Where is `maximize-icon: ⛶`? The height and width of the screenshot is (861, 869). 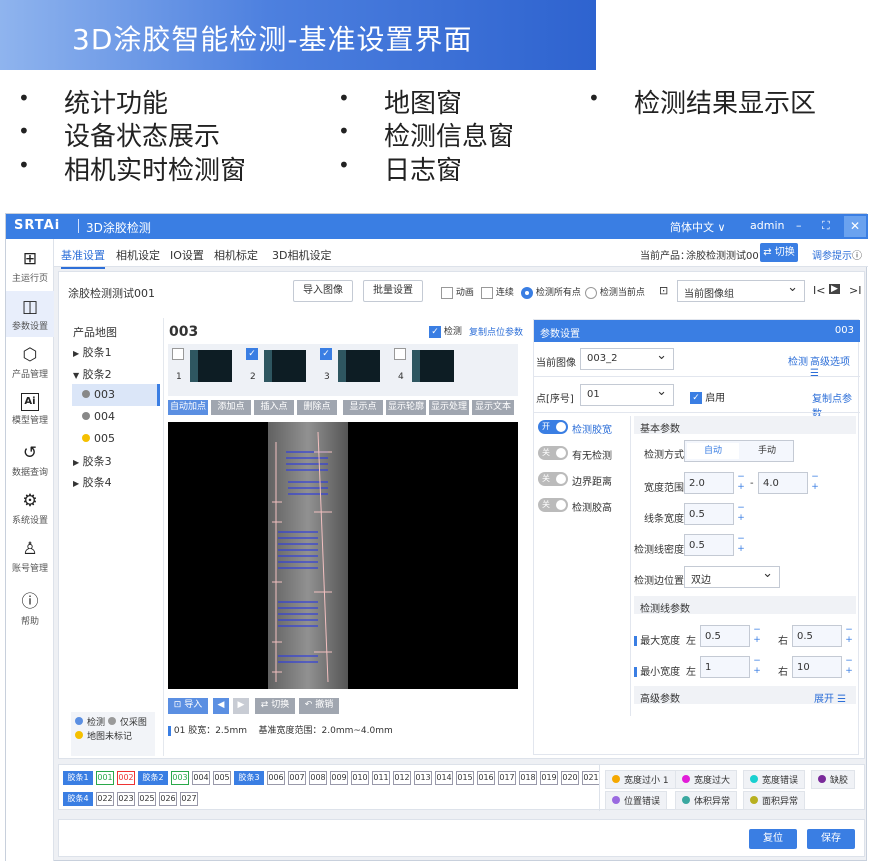 maximize-icon: ⛶ is located at coordinates (826, 226).